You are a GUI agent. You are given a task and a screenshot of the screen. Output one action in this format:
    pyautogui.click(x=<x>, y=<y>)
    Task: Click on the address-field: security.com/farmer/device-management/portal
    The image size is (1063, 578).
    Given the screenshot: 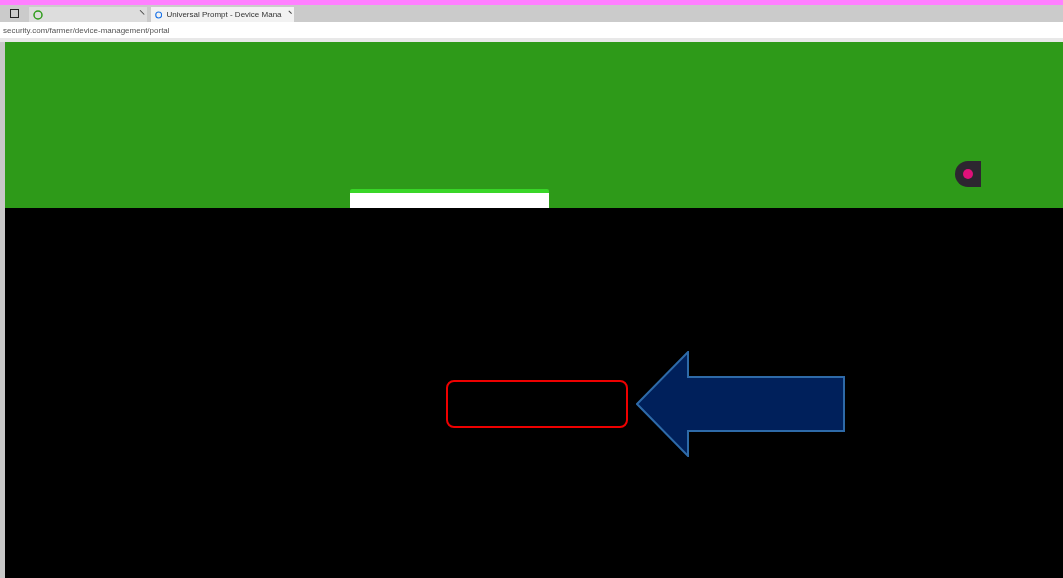 What is the action you would take?
    pyautogui.click(x=86, y=30)
    